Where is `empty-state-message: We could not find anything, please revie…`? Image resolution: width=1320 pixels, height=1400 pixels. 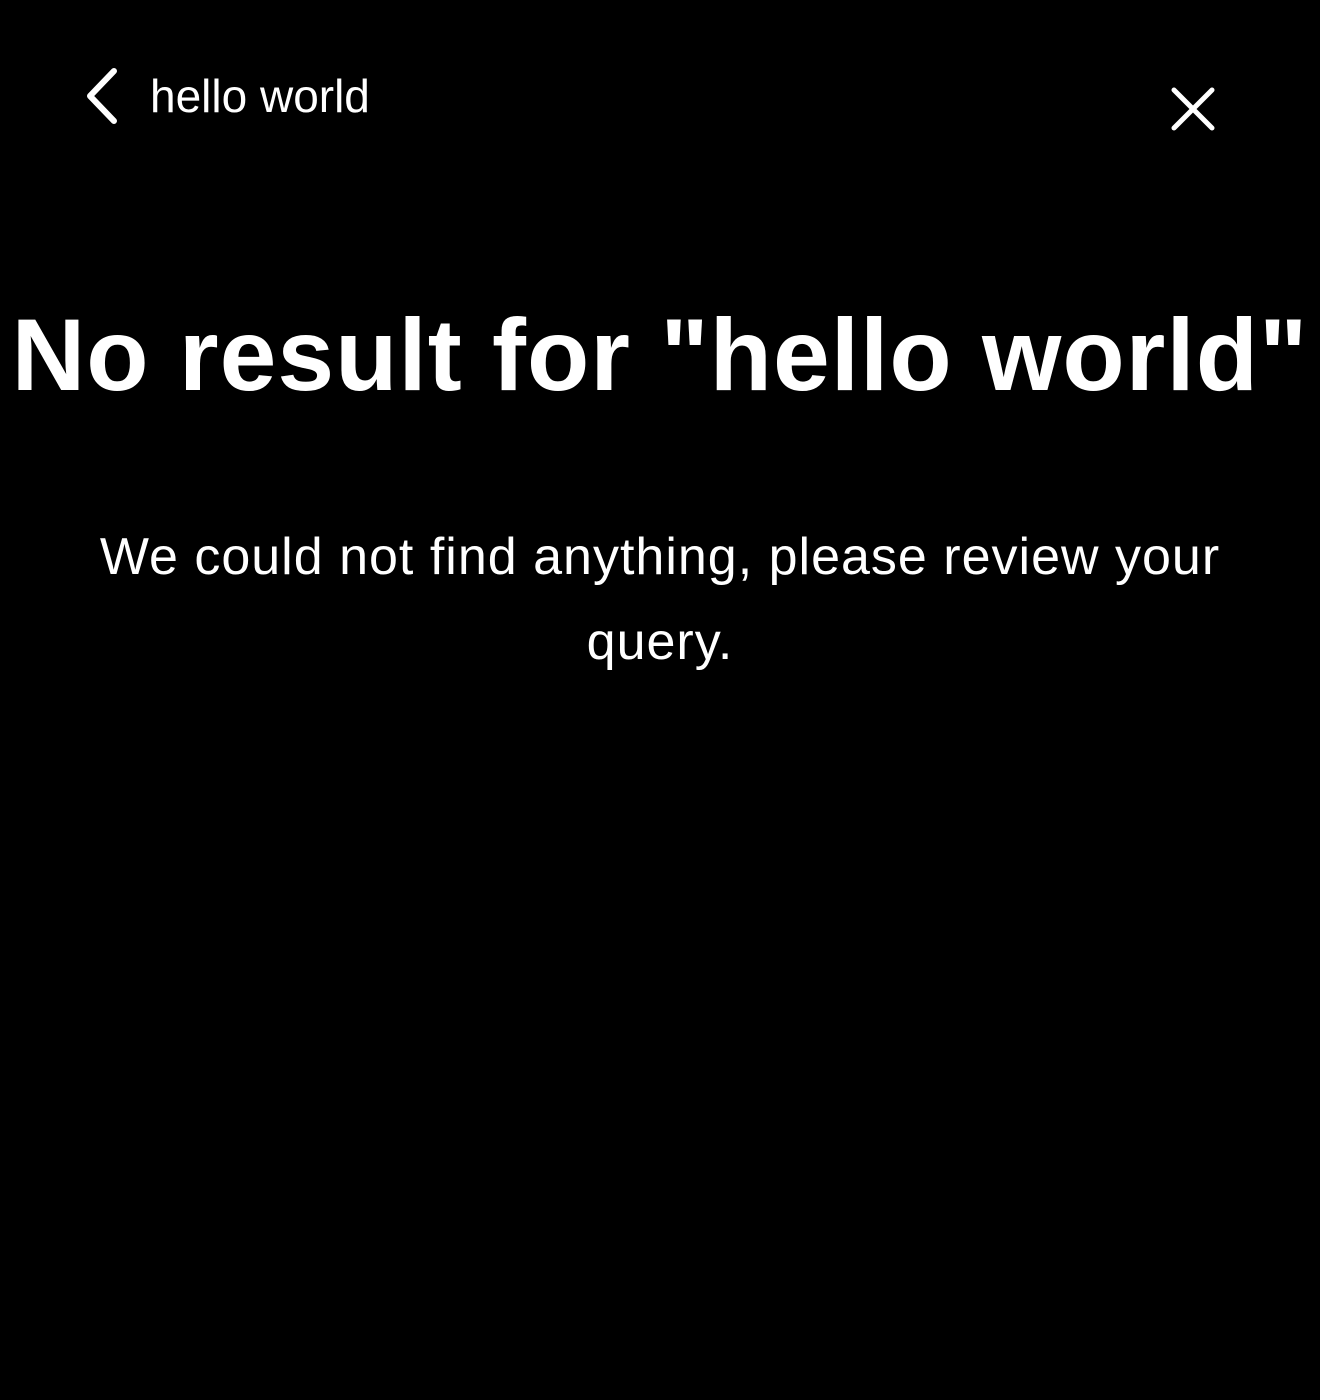
empty-state-message: We could not find anything, please revie… is located at coordinates (660, 599).